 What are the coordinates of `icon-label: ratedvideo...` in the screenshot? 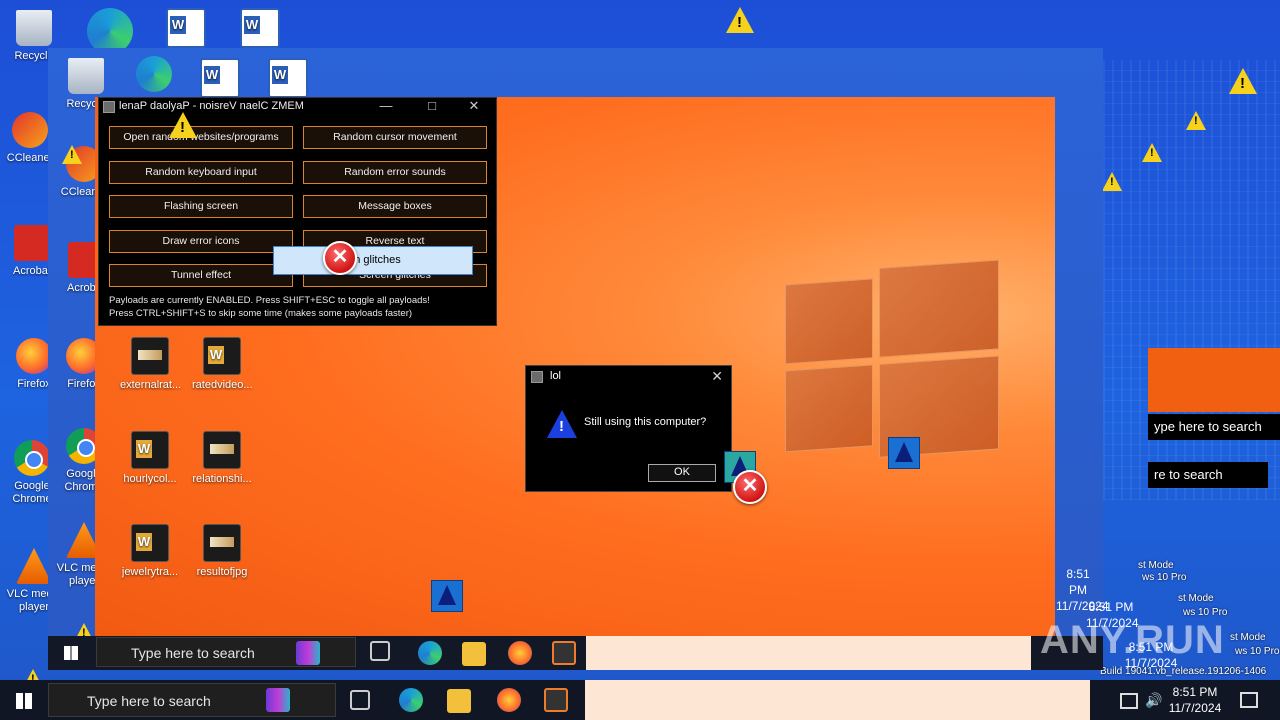 It's located at (222, 385).